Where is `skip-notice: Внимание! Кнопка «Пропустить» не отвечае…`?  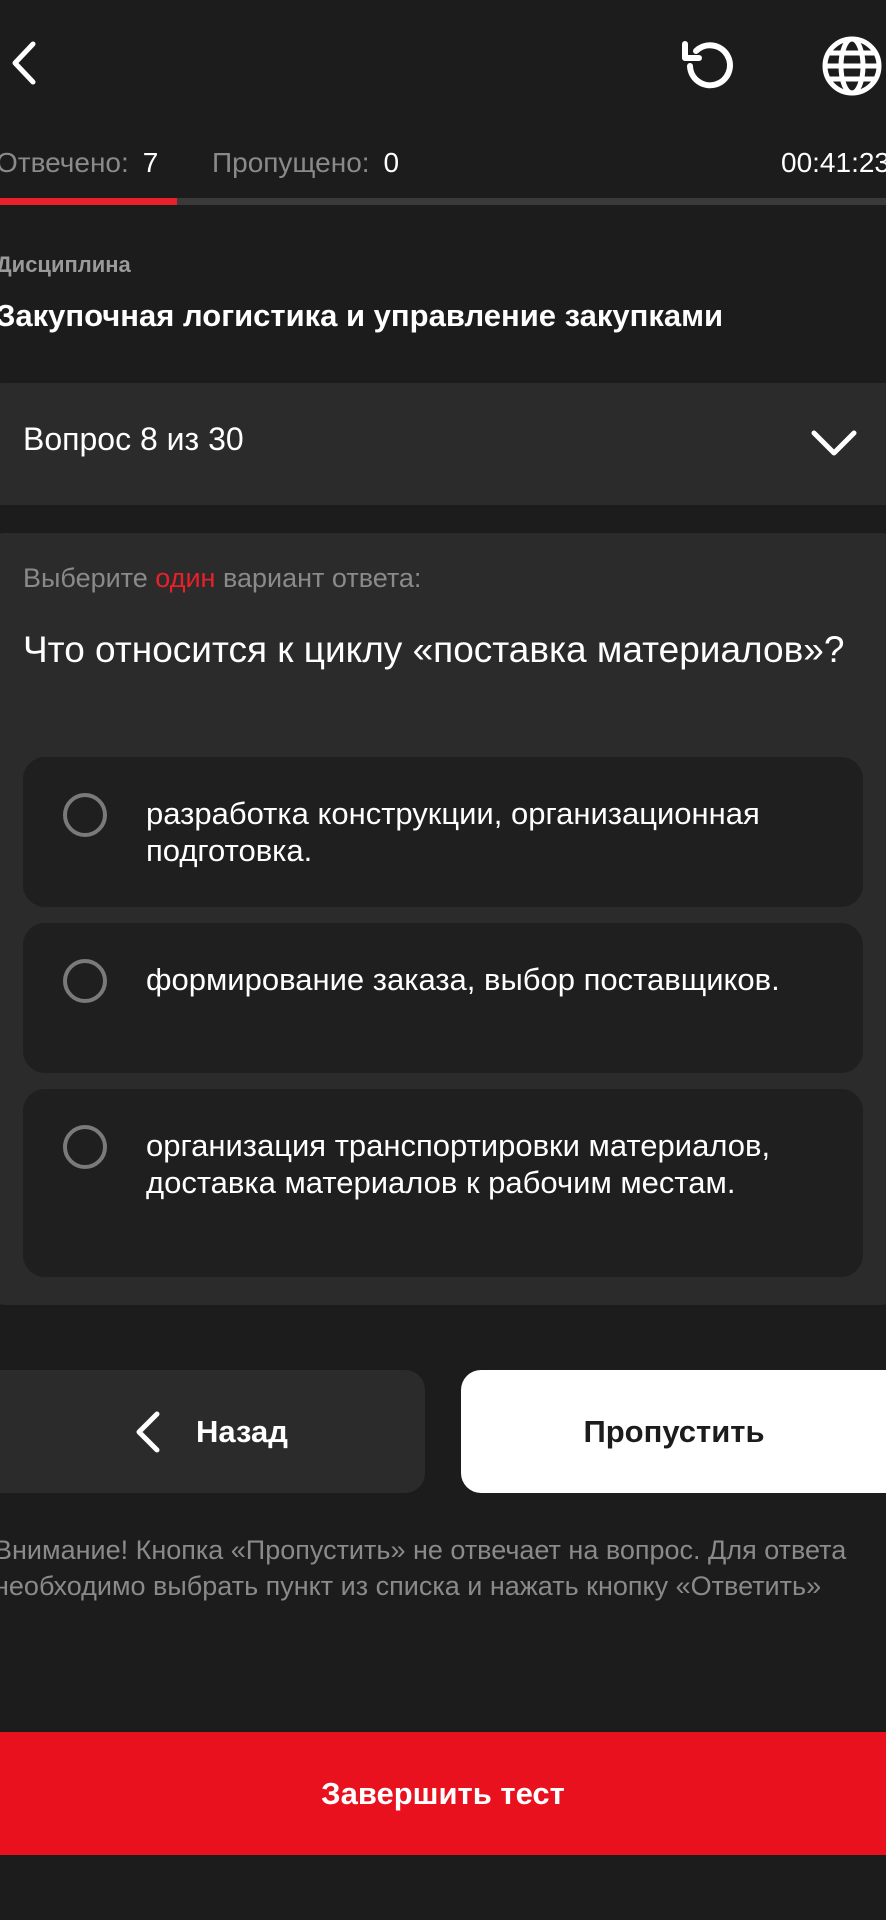
skip-notice: Внимание! Кнопка «Пропустить» не отвечае… is located at coordinates (423, 1568).